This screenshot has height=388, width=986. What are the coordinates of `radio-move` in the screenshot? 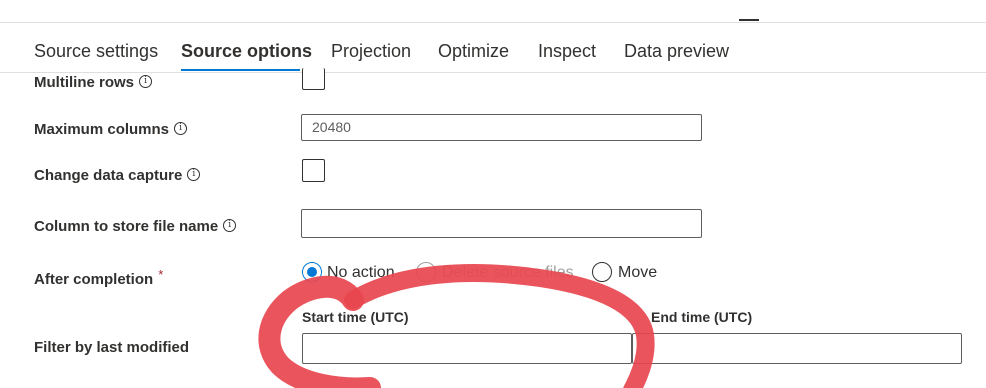 It's located at (602, 272).